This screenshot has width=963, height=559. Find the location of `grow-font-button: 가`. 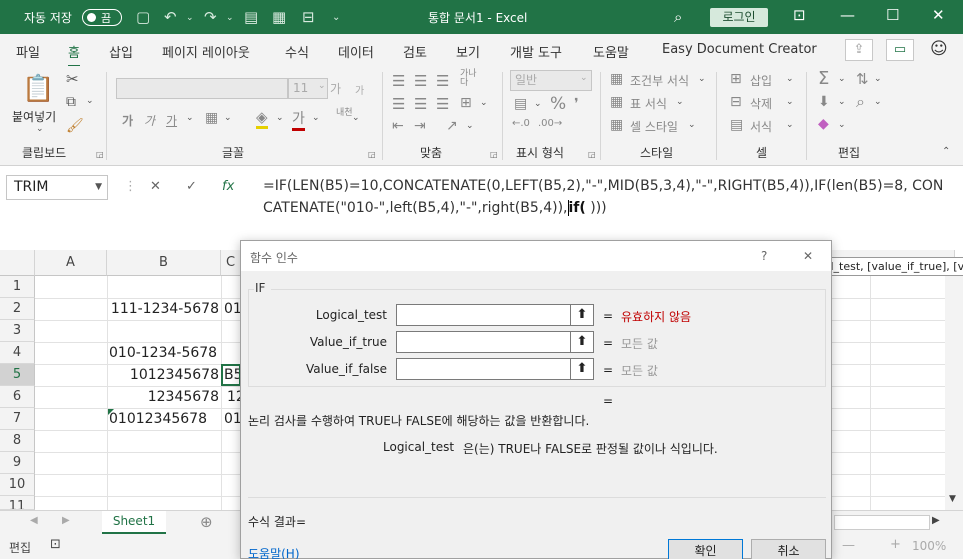

grow-font-button: 가 is located at coordinates (335, 88).